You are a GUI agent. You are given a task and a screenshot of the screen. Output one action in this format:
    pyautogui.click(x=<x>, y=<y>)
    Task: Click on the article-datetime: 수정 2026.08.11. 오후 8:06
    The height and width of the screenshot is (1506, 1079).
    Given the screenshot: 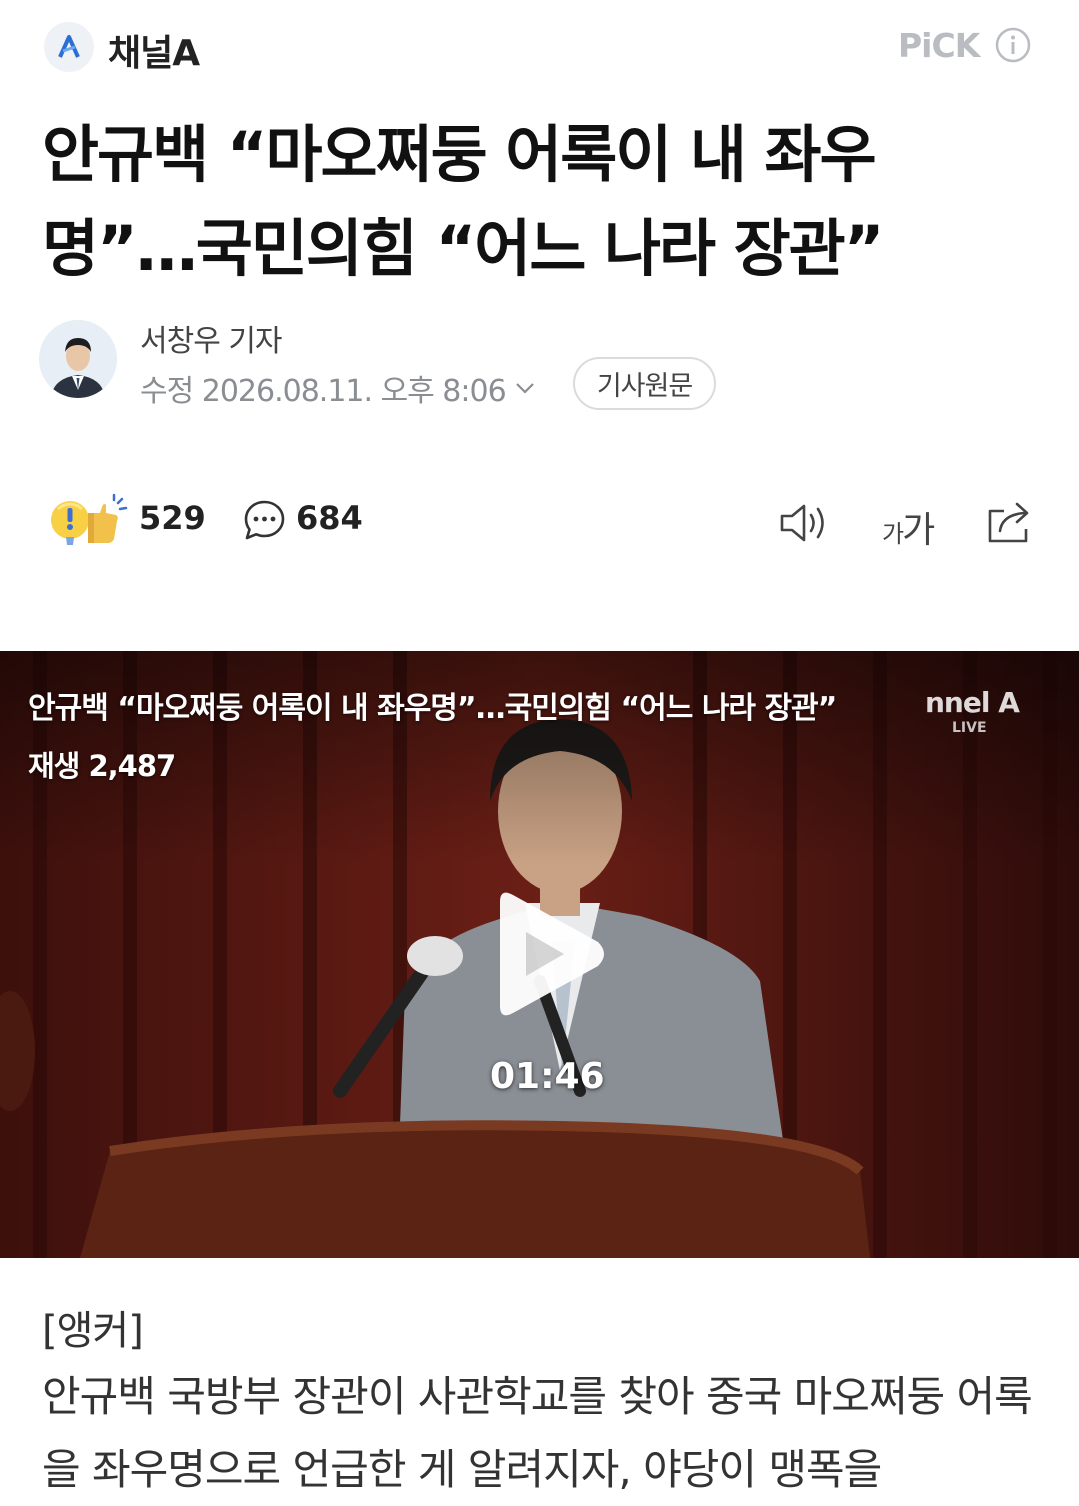 What is the action you would take?
    pyautogui.click(x=338, y=388)
    